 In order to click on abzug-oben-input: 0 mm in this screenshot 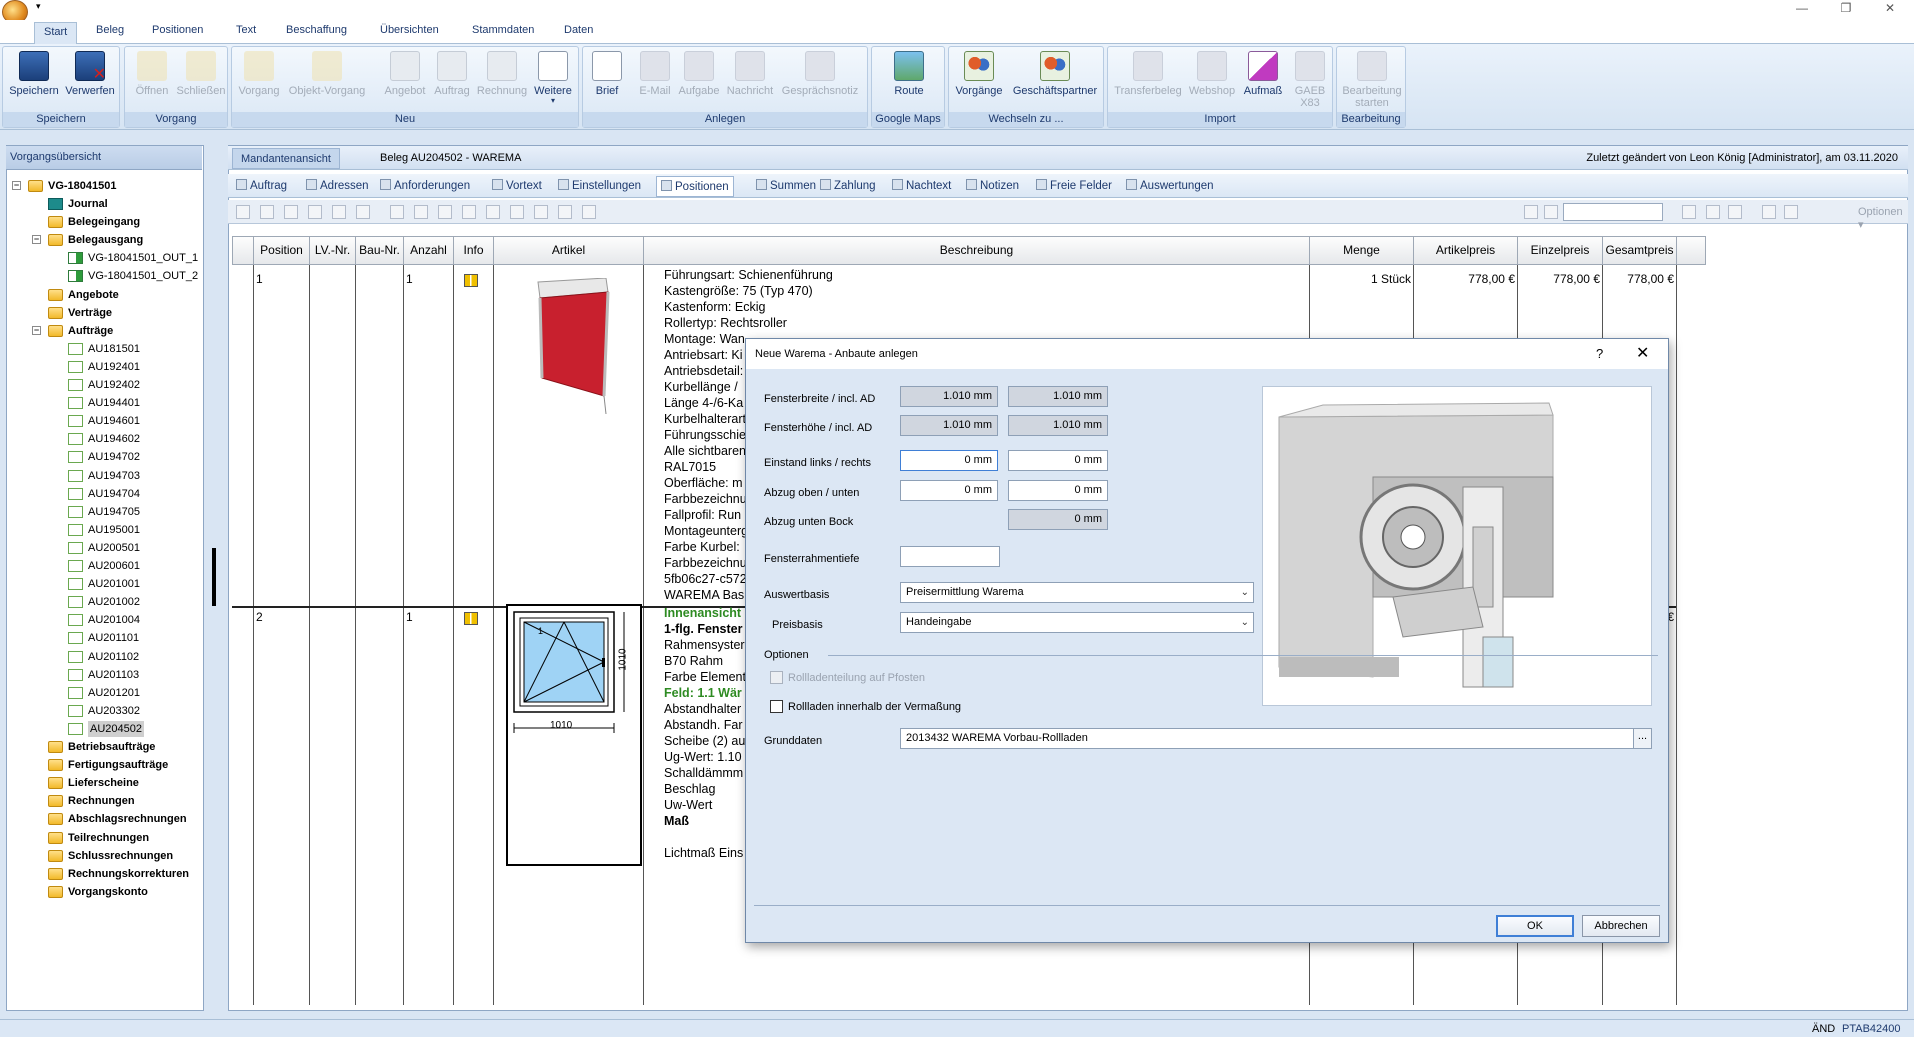, I will do `click(949, 490)`.